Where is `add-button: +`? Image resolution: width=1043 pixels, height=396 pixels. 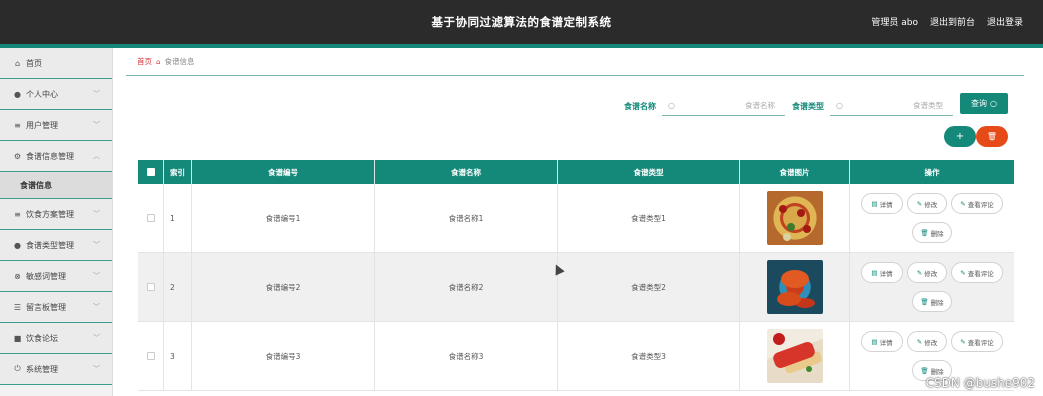 add-button: + is located at coordinates (960, 136).